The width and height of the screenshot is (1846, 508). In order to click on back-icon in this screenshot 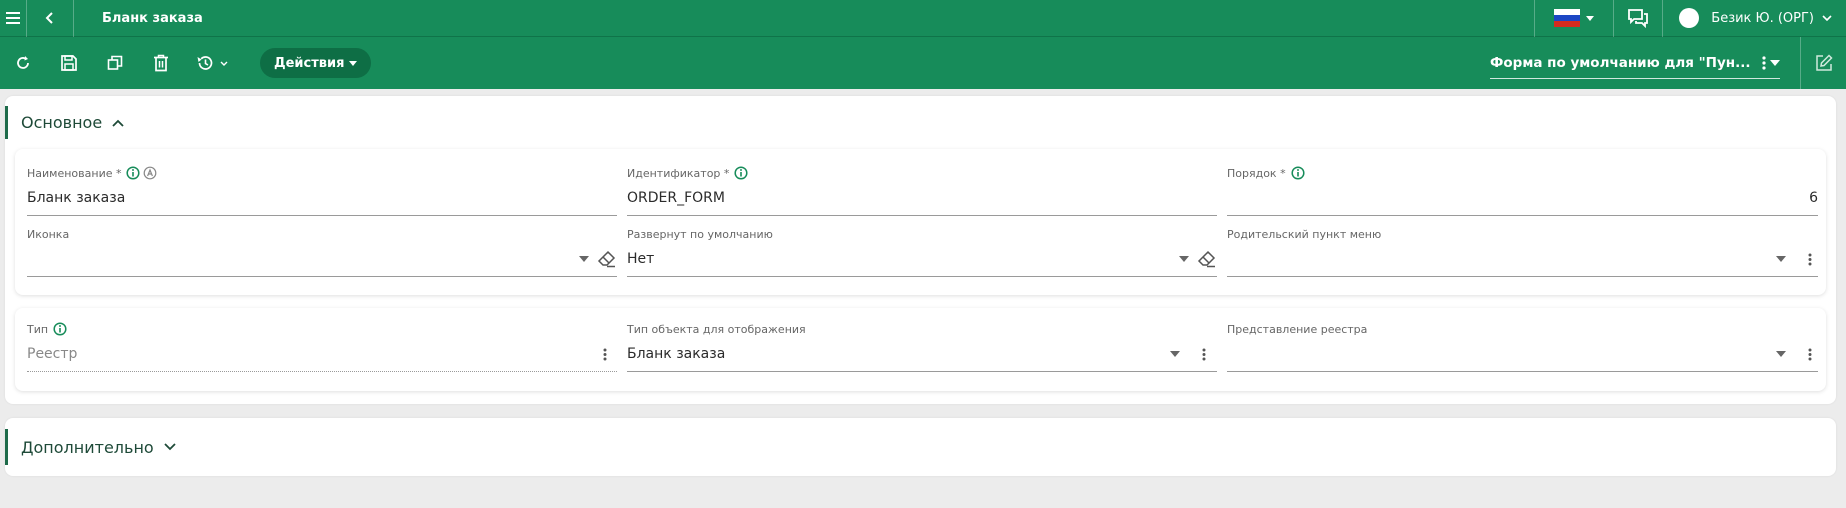, I will do `click(50, 18)`.